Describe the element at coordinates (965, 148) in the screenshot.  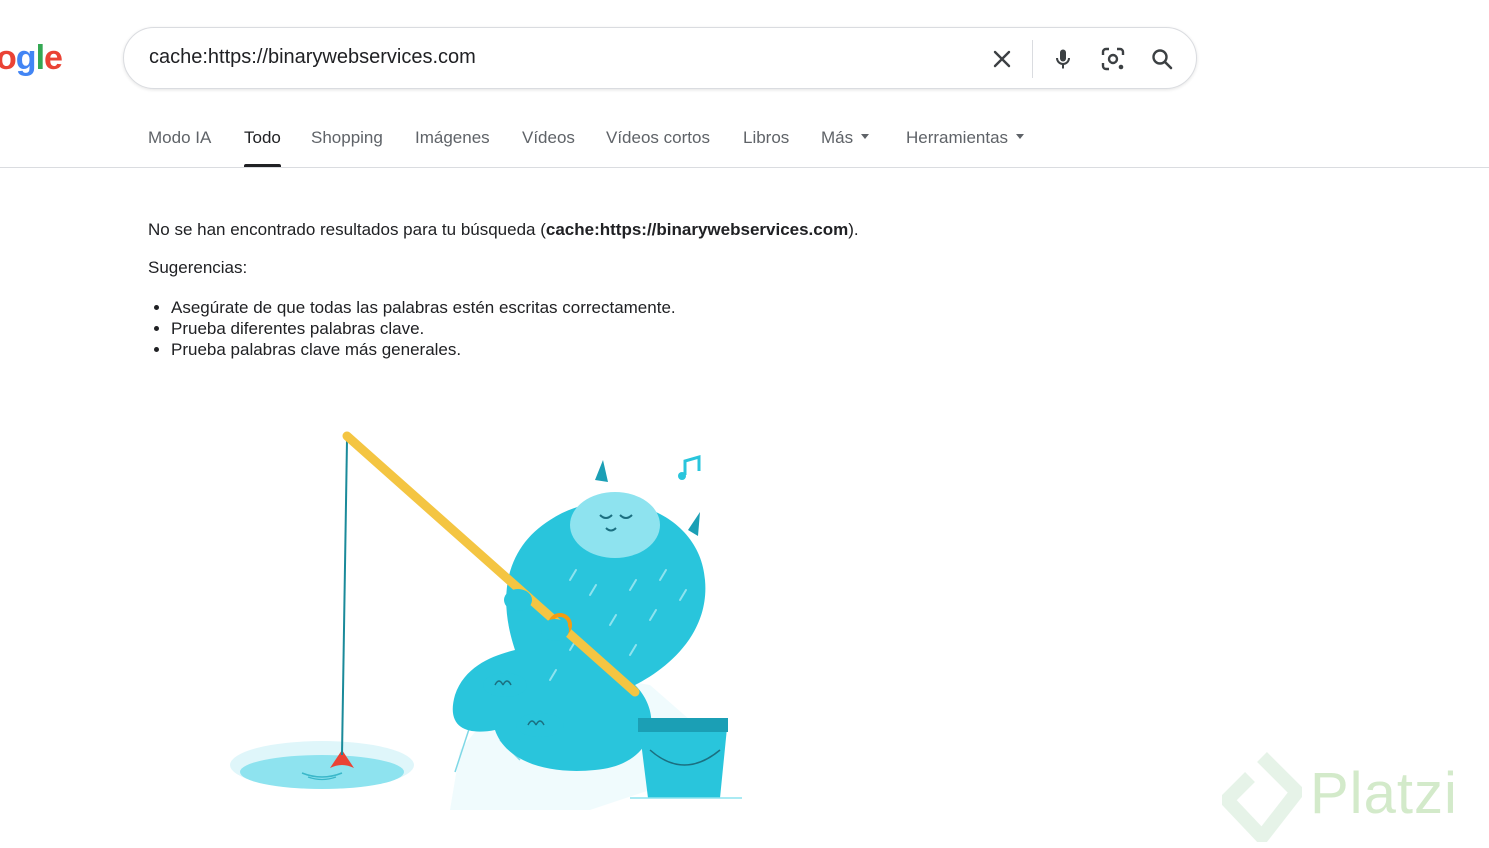
I see `tab-herramientas: Herramientas` at that location.